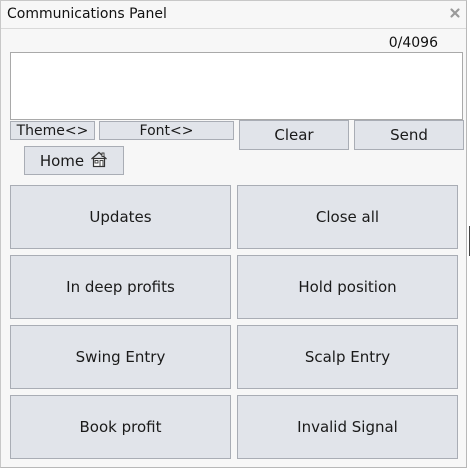 This screenshot has height=471, width=472. What do you see at coordinates (409, 135) in the screenshot?
I see `send-button: Send` at bounding box center [409, 135].